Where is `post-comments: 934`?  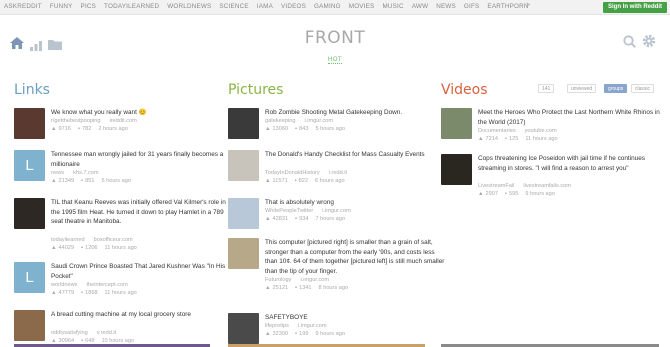 post-comments: 934 is located at coordinates (303, 219).